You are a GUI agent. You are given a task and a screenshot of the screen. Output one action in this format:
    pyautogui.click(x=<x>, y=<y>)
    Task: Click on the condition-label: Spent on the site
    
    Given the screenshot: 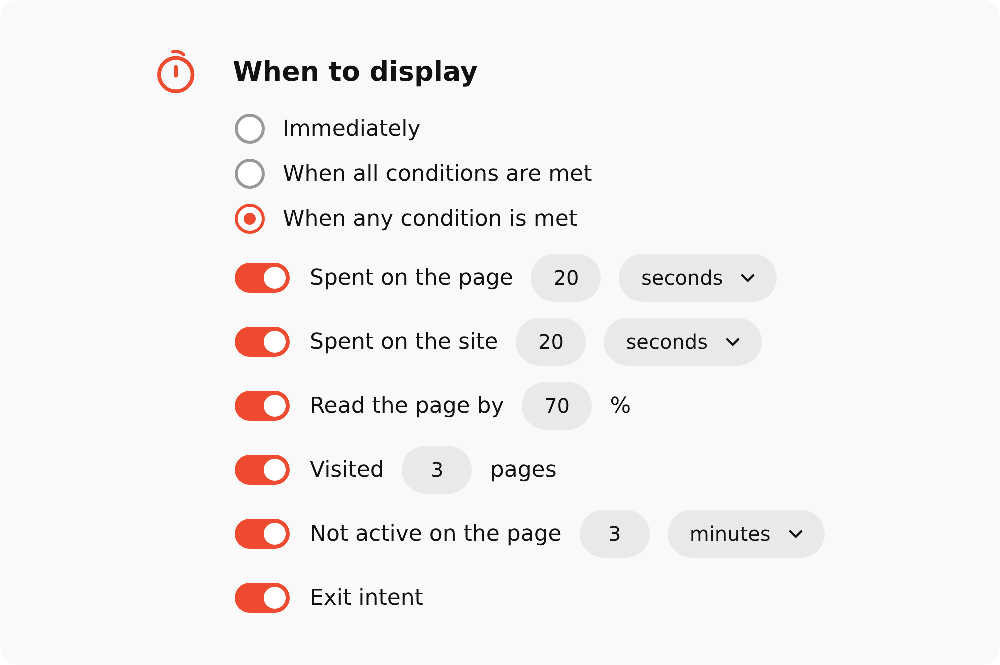 What is the action you would take?
    pyautogui.click(x=404, y=342)
    